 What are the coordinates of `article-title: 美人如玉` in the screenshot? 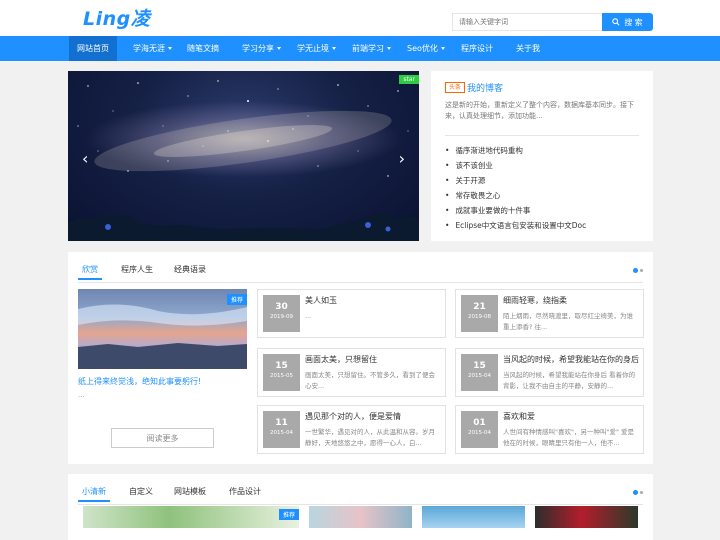 It's located at (374, 300).